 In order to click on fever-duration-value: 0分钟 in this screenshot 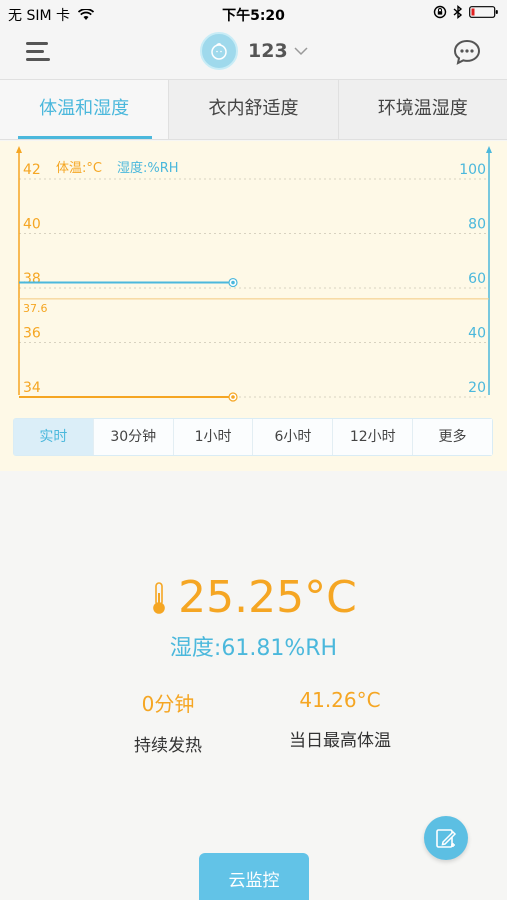, I will do `click(168, 704)`.